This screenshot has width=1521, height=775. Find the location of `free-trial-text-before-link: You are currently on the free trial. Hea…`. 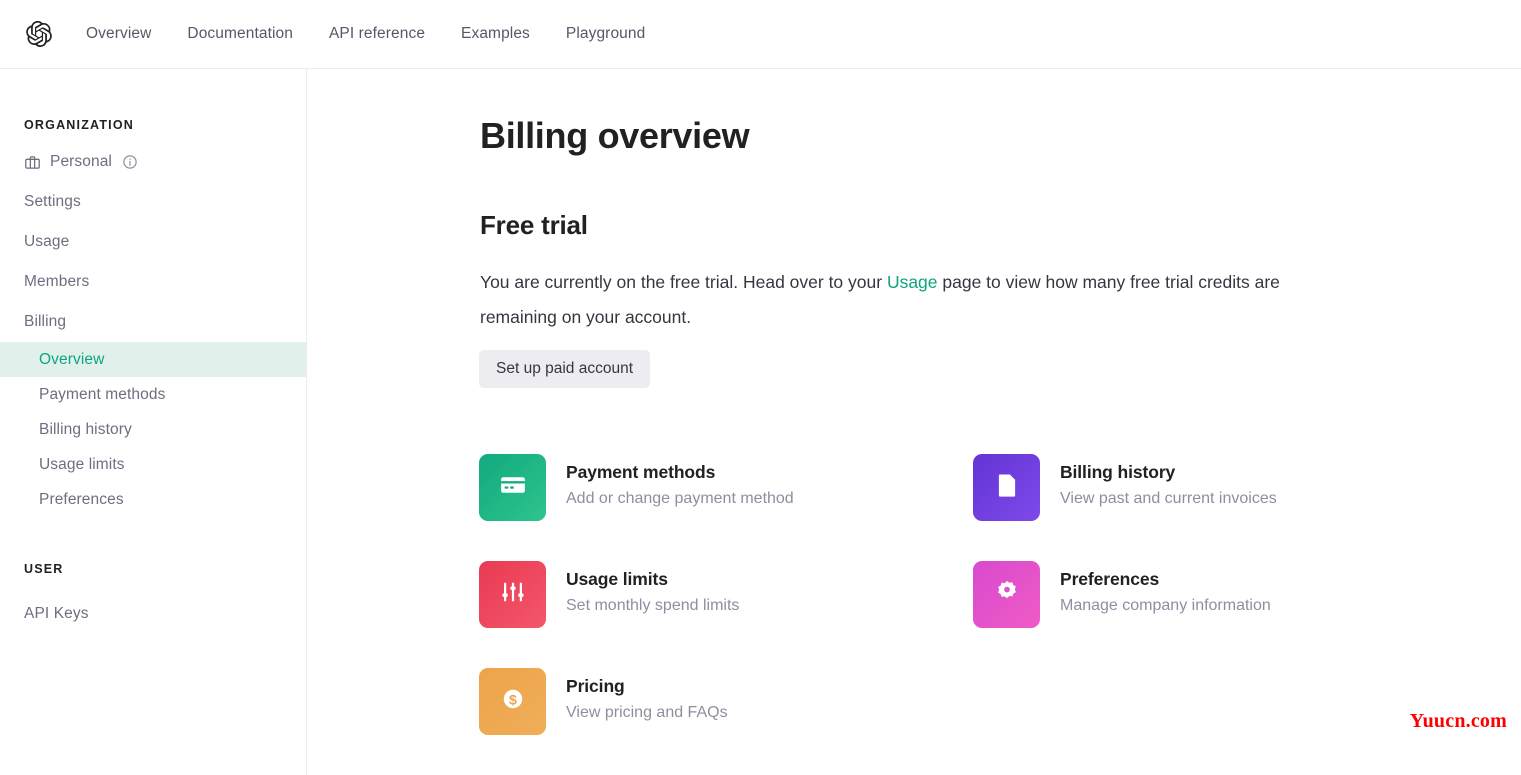

free-trial-text-before-link: You are currently on the free trial. Hea… is located at coordinates (683, 282).